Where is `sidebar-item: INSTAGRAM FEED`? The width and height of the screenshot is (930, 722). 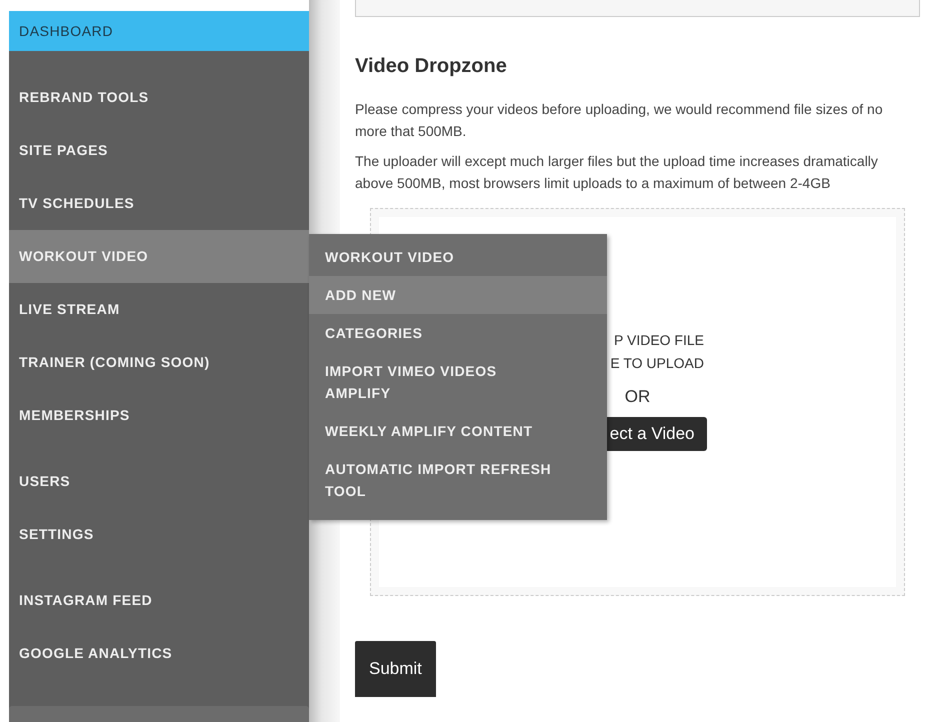 sidebar-item: INSTAGRAM FEED is located at coordinates (159, 600).